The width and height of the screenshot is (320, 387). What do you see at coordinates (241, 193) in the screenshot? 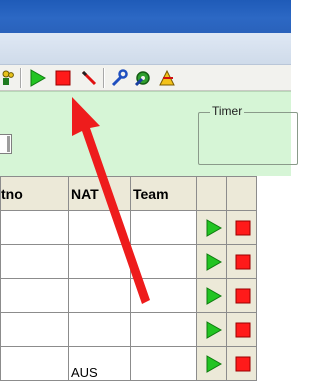
I see `column-header-stop` at bounding box center [241, 193].